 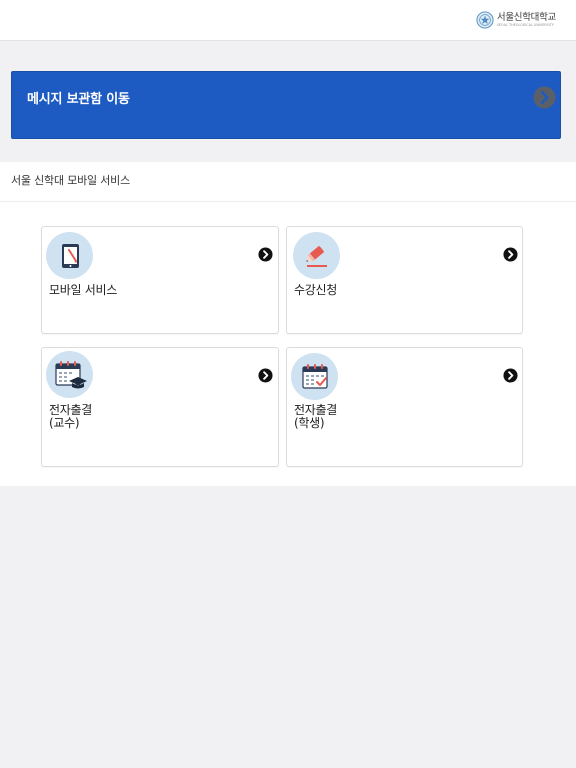 What do you see at coordinates (485, 20) in the screenshot?
I see `university-seal-icon` at bounding box center [485, 20].